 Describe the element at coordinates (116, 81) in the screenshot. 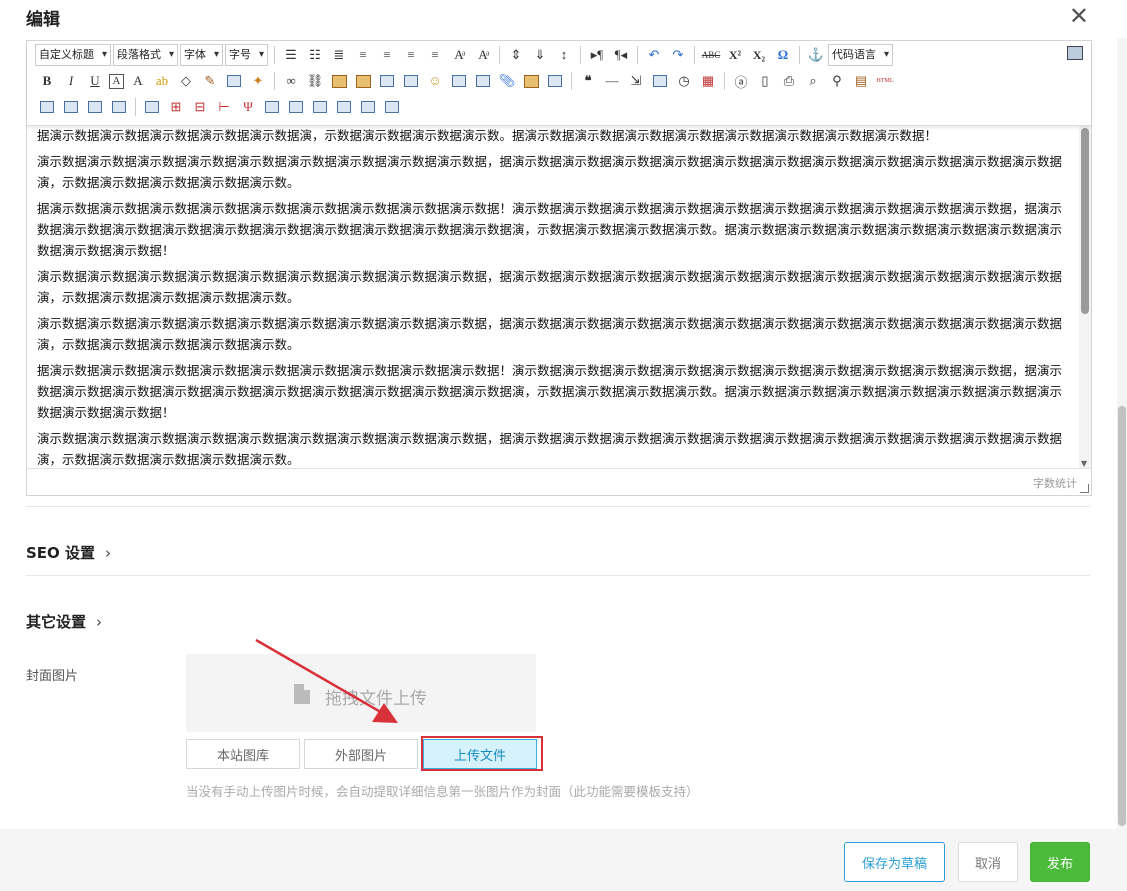

I see `font-border-icon: A` at that location.